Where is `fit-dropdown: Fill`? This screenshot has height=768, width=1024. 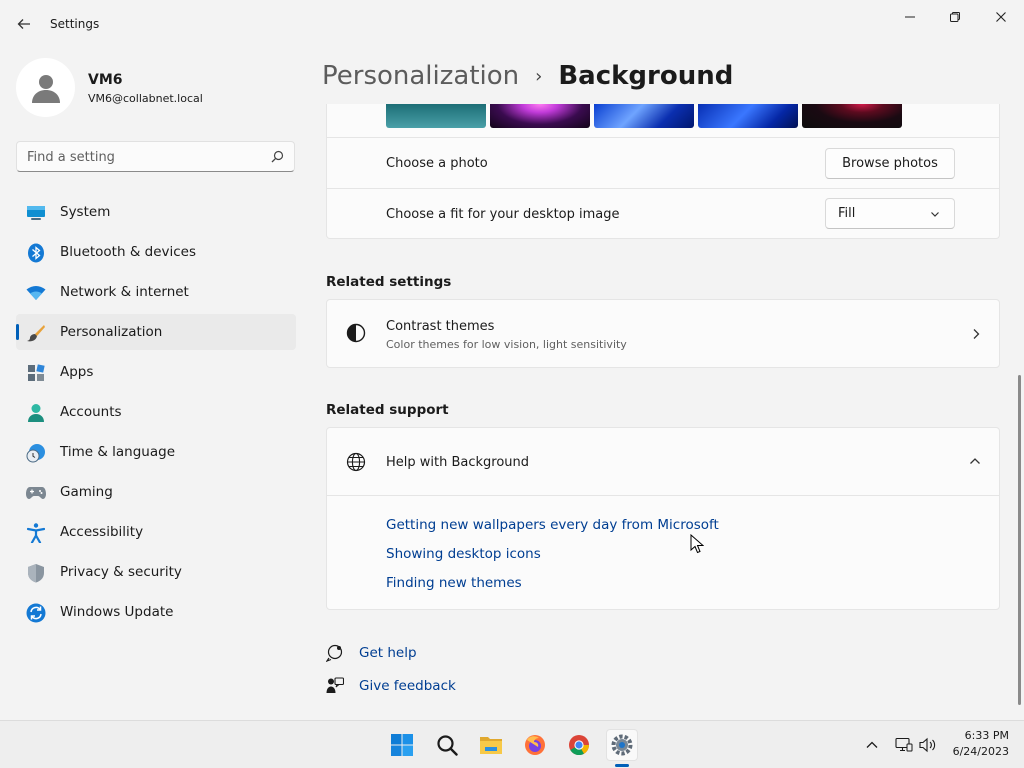 fit-dropdown: Fill is located at coordinates (890, 213).